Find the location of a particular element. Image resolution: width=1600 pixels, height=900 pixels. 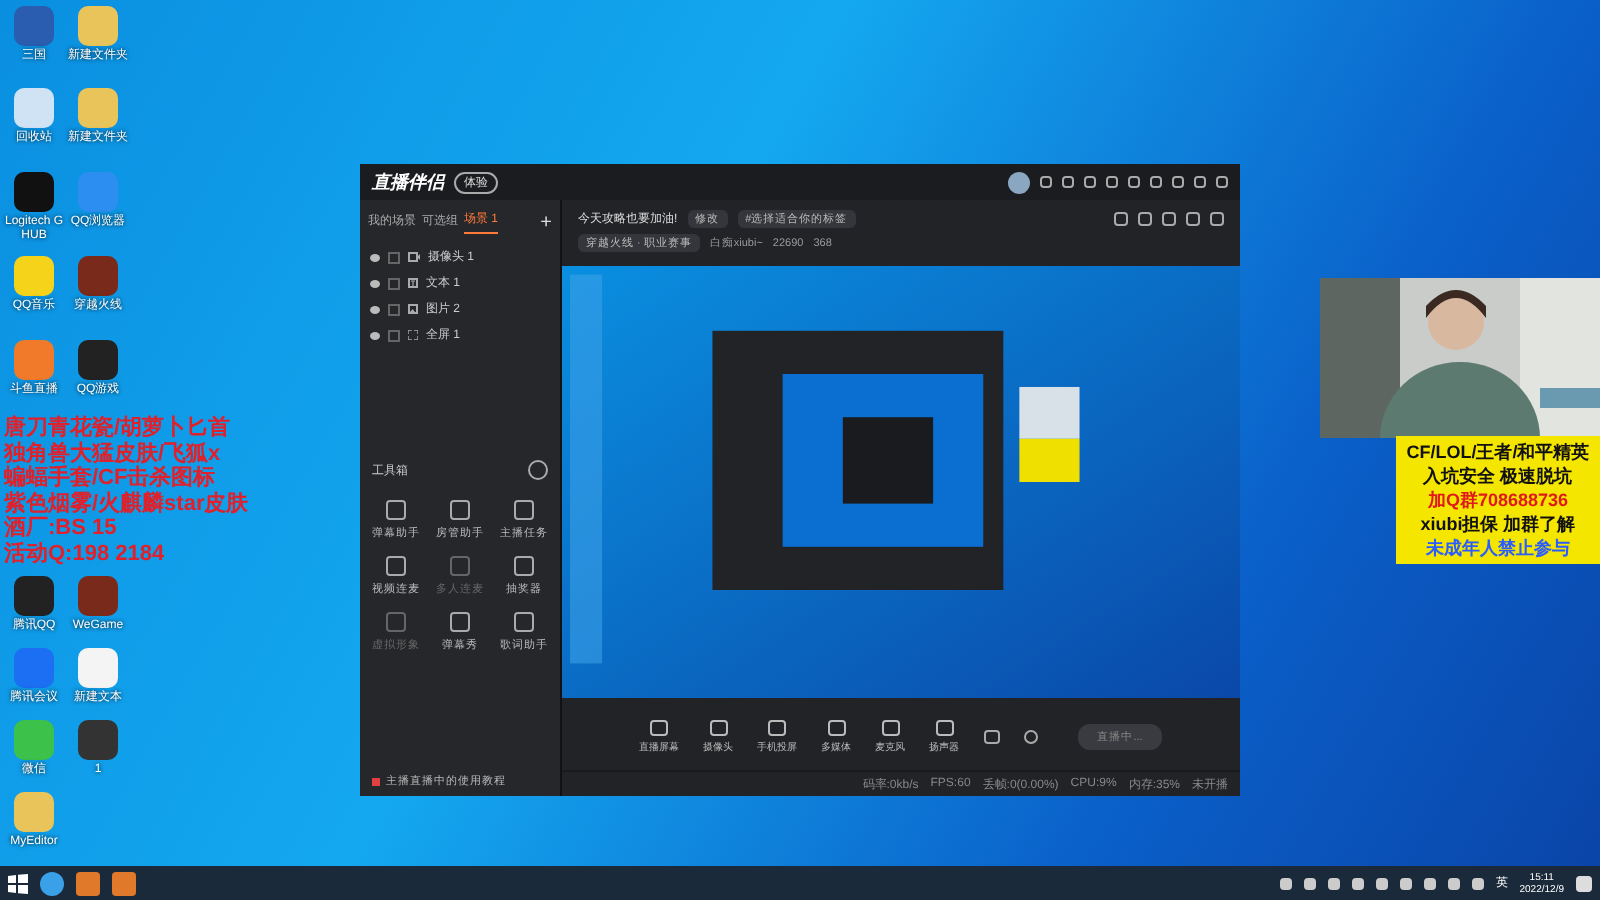

tip-icon is located at coordinates (376, 781).